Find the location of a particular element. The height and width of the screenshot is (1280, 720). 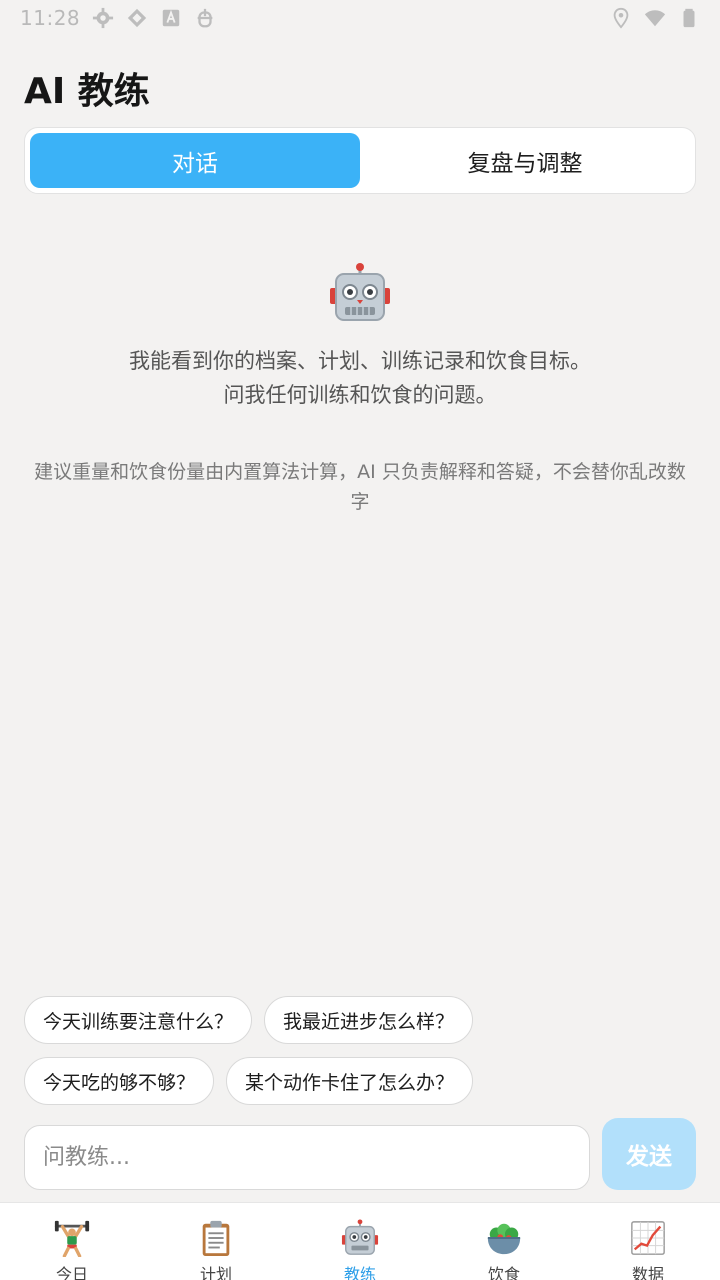

nav-item-diet: 饮食 is located at coordinates (504, 1241).